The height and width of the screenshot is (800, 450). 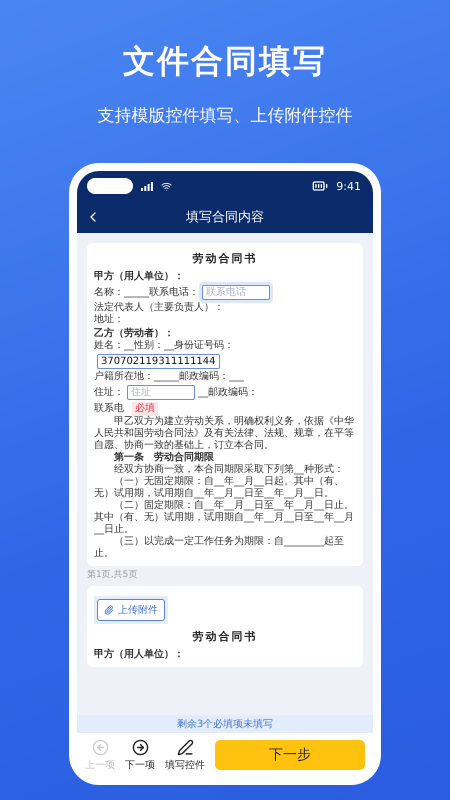 I want to click on document-text: （二）固定期限：自__年__月__日至__年__月__日止。其中（有、无）试用期，试用期自__年__月__日至__年__月__日止。, so click(x=224, y=518).